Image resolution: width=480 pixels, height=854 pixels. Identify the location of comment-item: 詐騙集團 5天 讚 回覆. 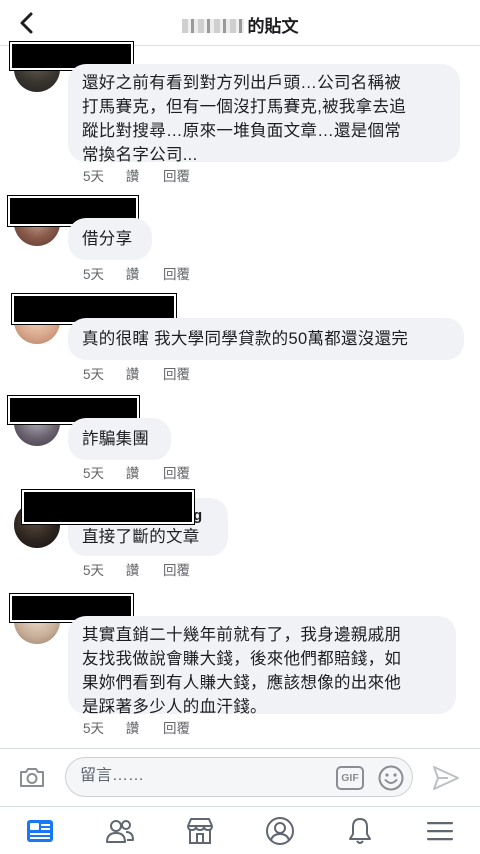
(240, 440).